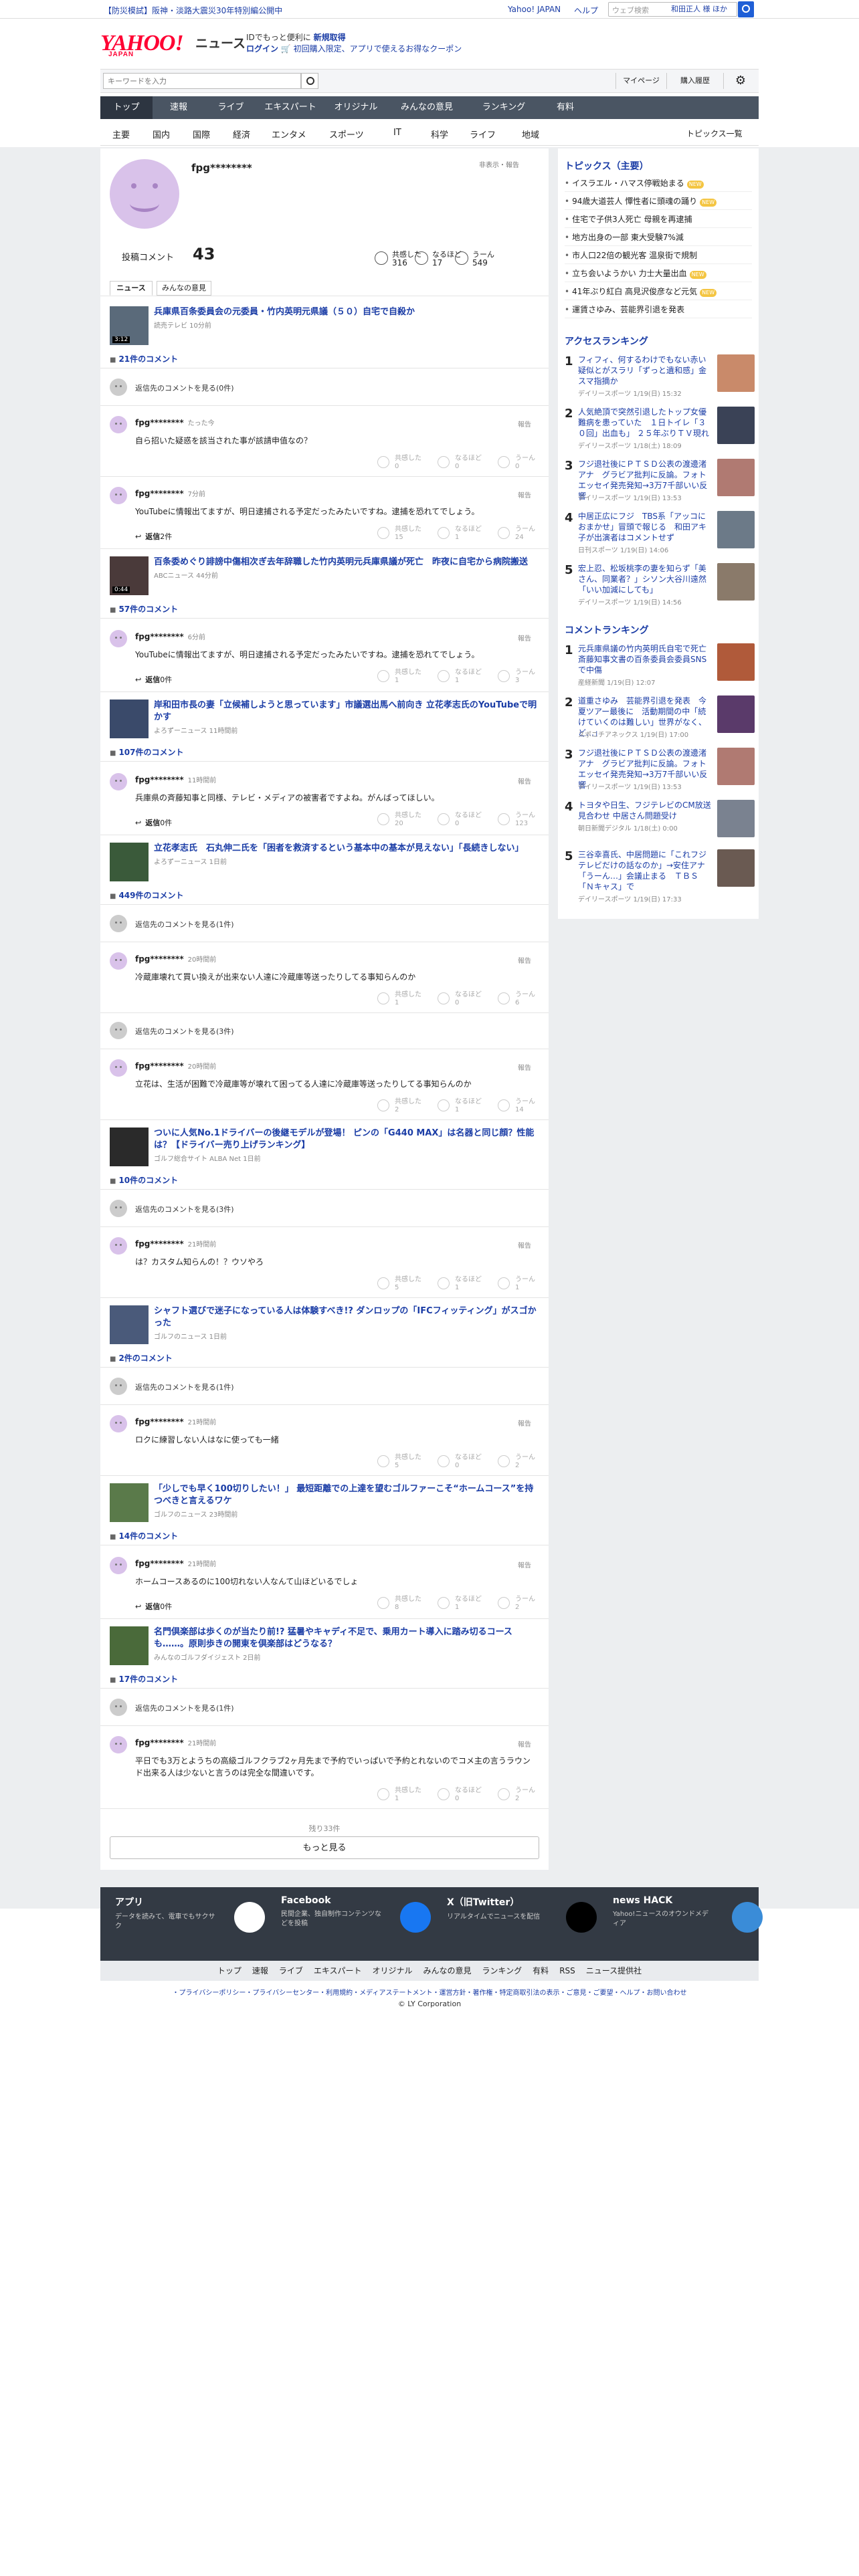  What do you see at coordinates (153, 536) in the screenshot?
I see `reply-link: ↩ 返信2件` at bounding box center [153, 536].